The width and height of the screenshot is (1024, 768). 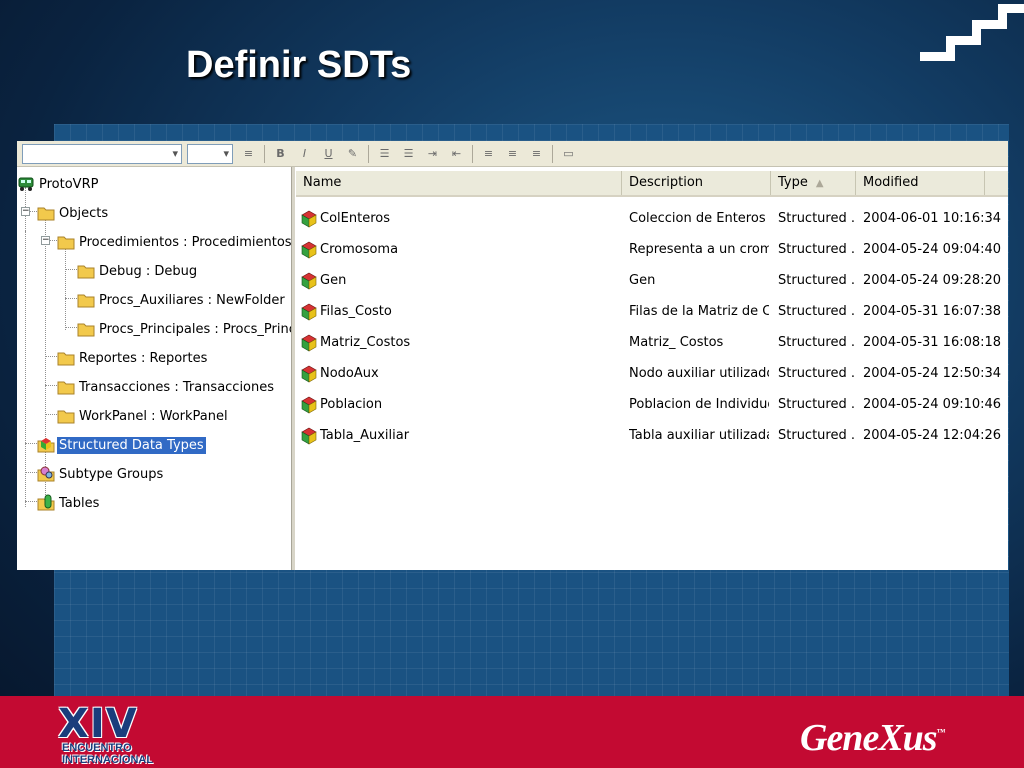 I want to click on cell-modified: 2004-05-31 16:07:38, so click(x=932, y=311).